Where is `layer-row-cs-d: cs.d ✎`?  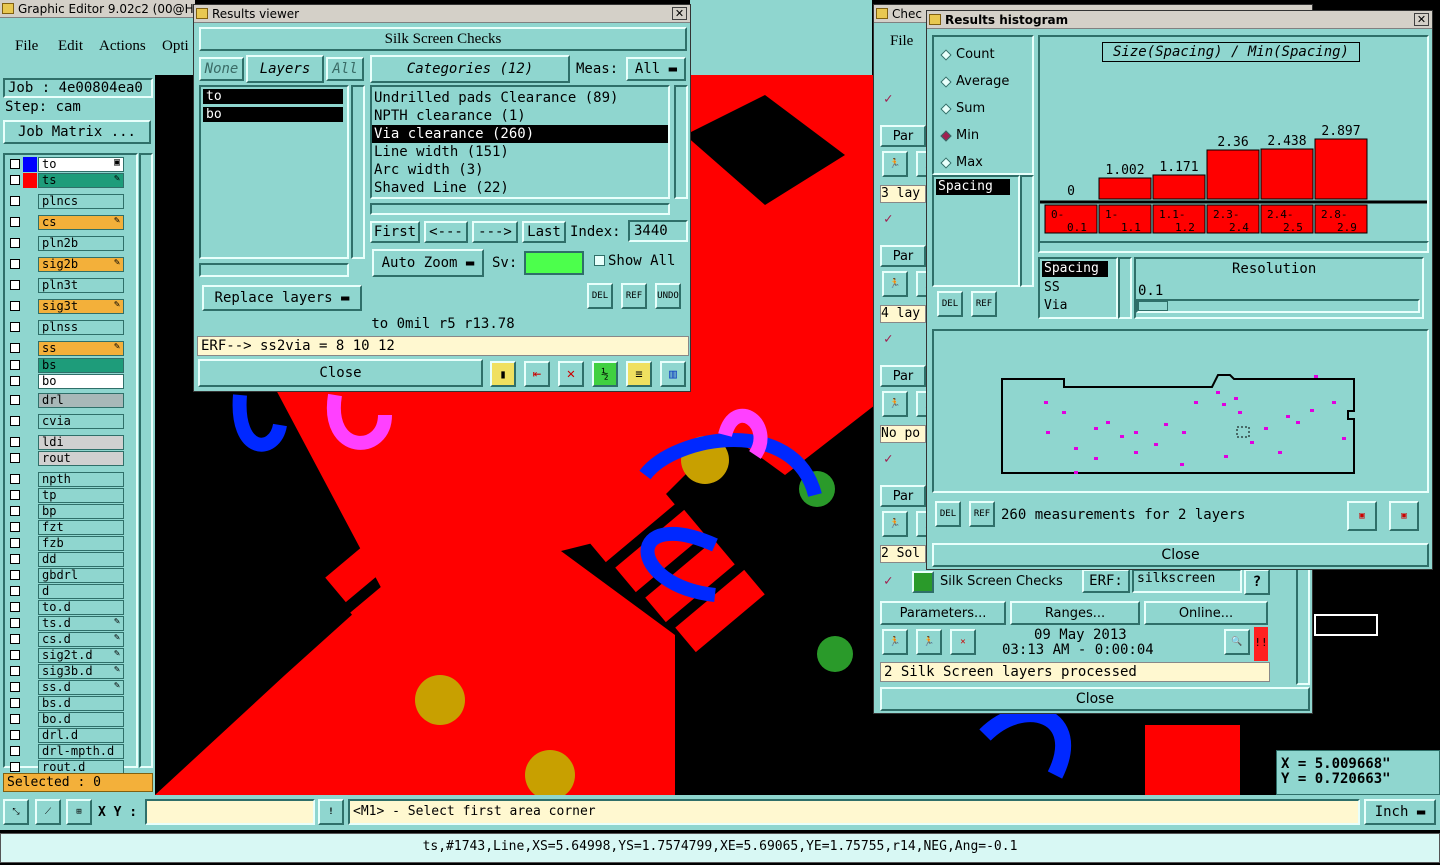
layer-row-cs-d: cs.d ✎ is located at coordinates (66, 639).